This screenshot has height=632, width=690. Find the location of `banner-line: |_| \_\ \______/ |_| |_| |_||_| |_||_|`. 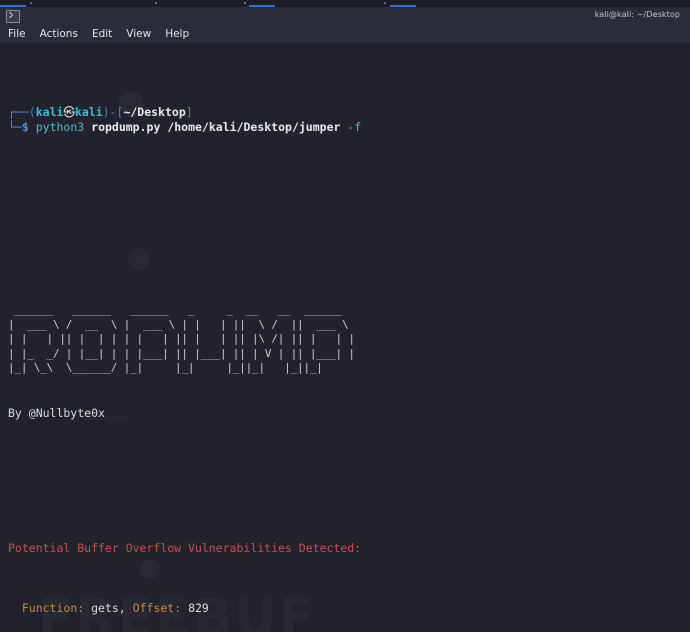

banner-line: |_| \_\ \______/ |_| |_| |_||_| |_||_| is located at coordinates (181, 367).